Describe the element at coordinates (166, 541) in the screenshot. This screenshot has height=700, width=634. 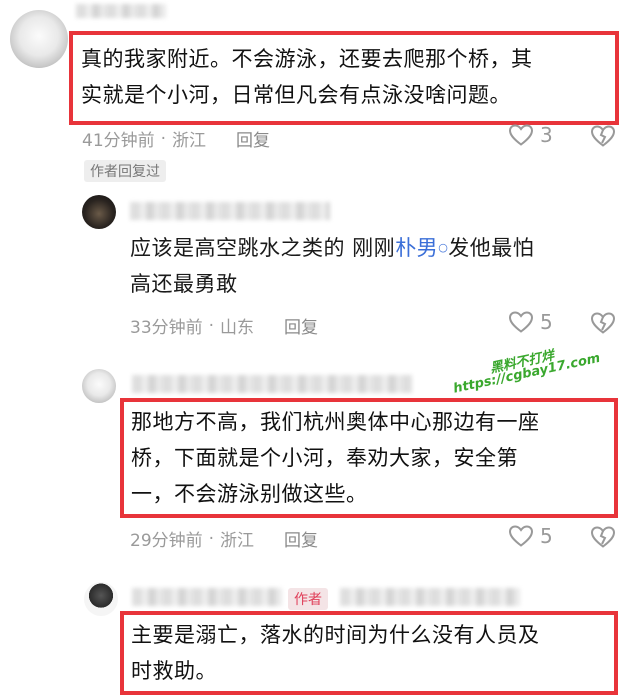
I see `comment-time: 29分钟前` at that location.